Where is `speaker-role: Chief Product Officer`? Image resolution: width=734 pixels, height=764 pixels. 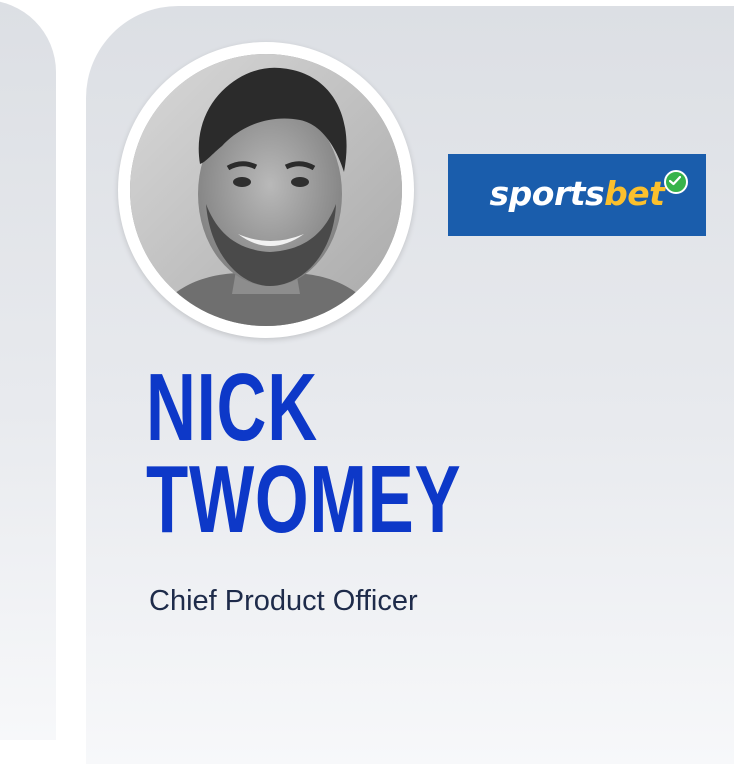 speaker-role: Chief Product Officer is located at coordinates (283, 601).